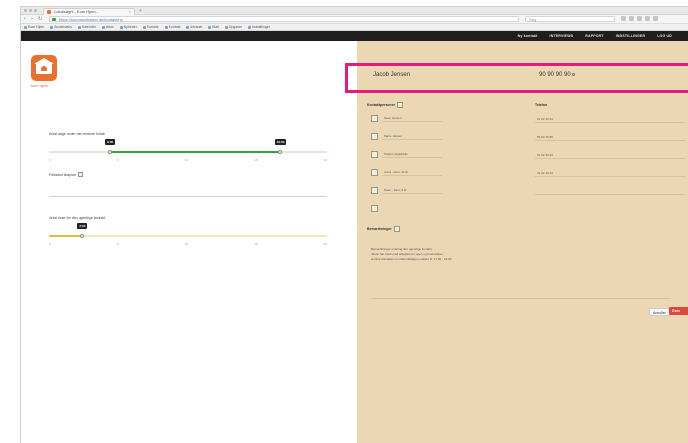 The width and height of the screenshot is (688, 443). Describe the element at coordinates (562, 36) in the screenshot. I see `nav-interviews: INTERVIEWS` at that location.